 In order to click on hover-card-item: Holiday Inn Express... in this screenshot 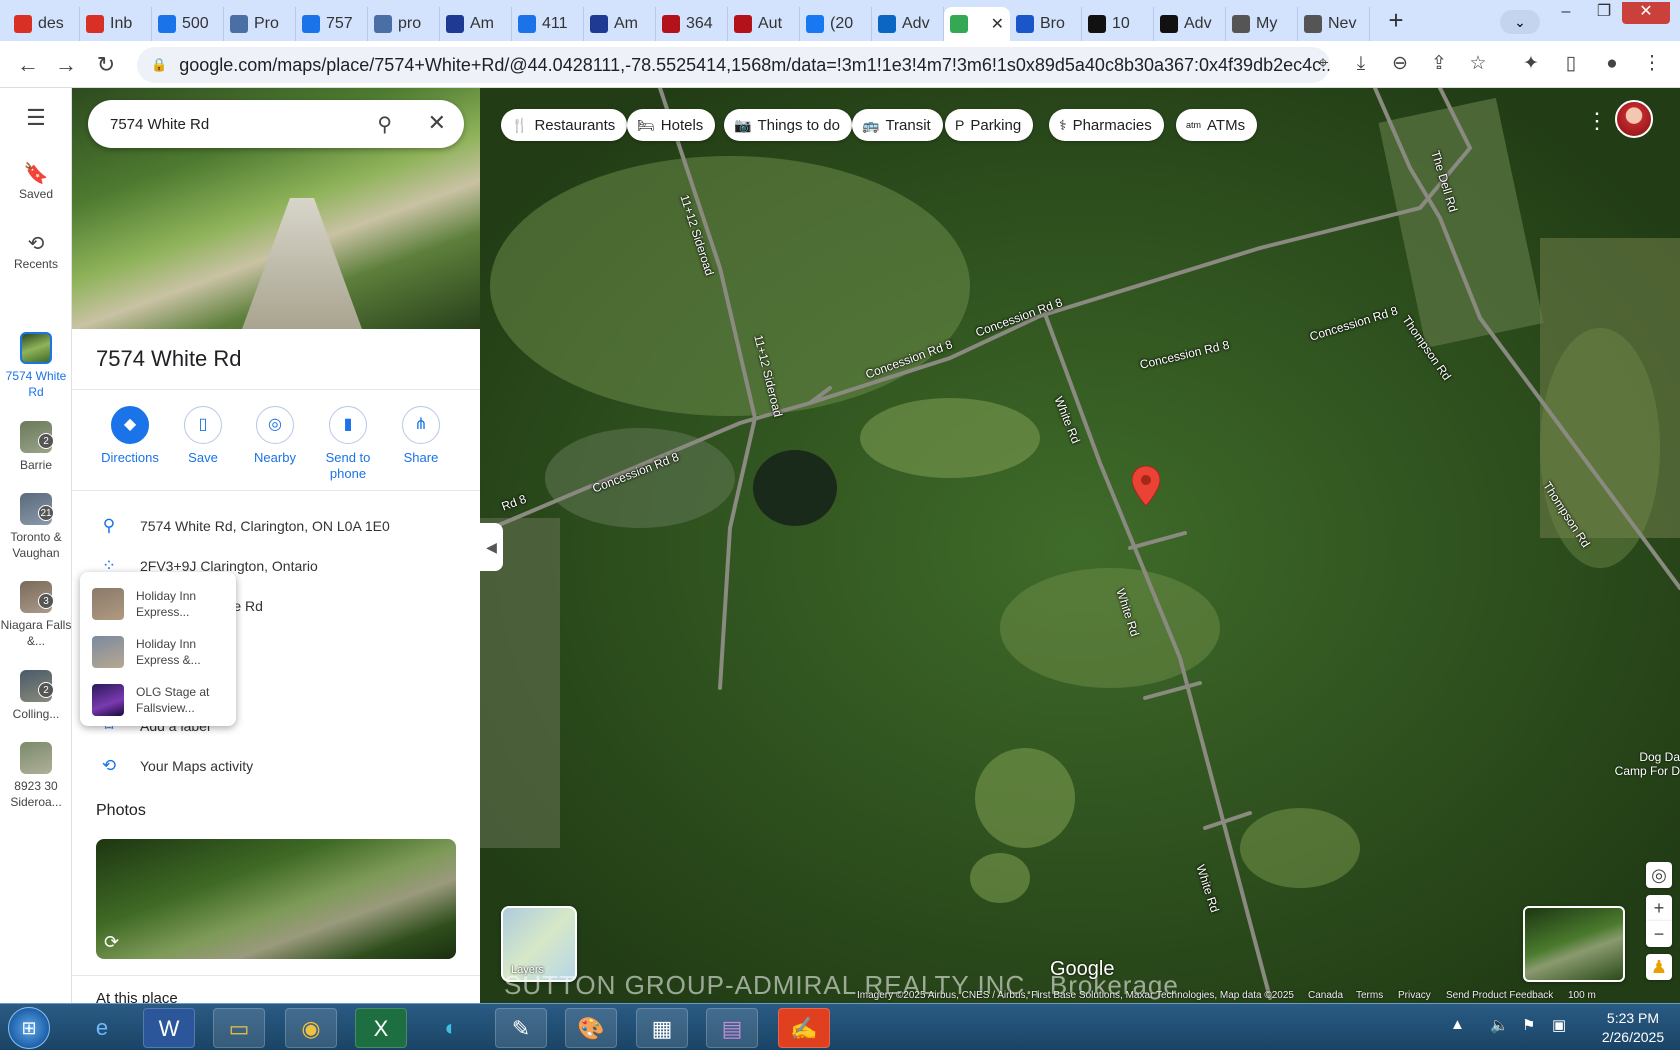, I will do `click(158, 604)`.